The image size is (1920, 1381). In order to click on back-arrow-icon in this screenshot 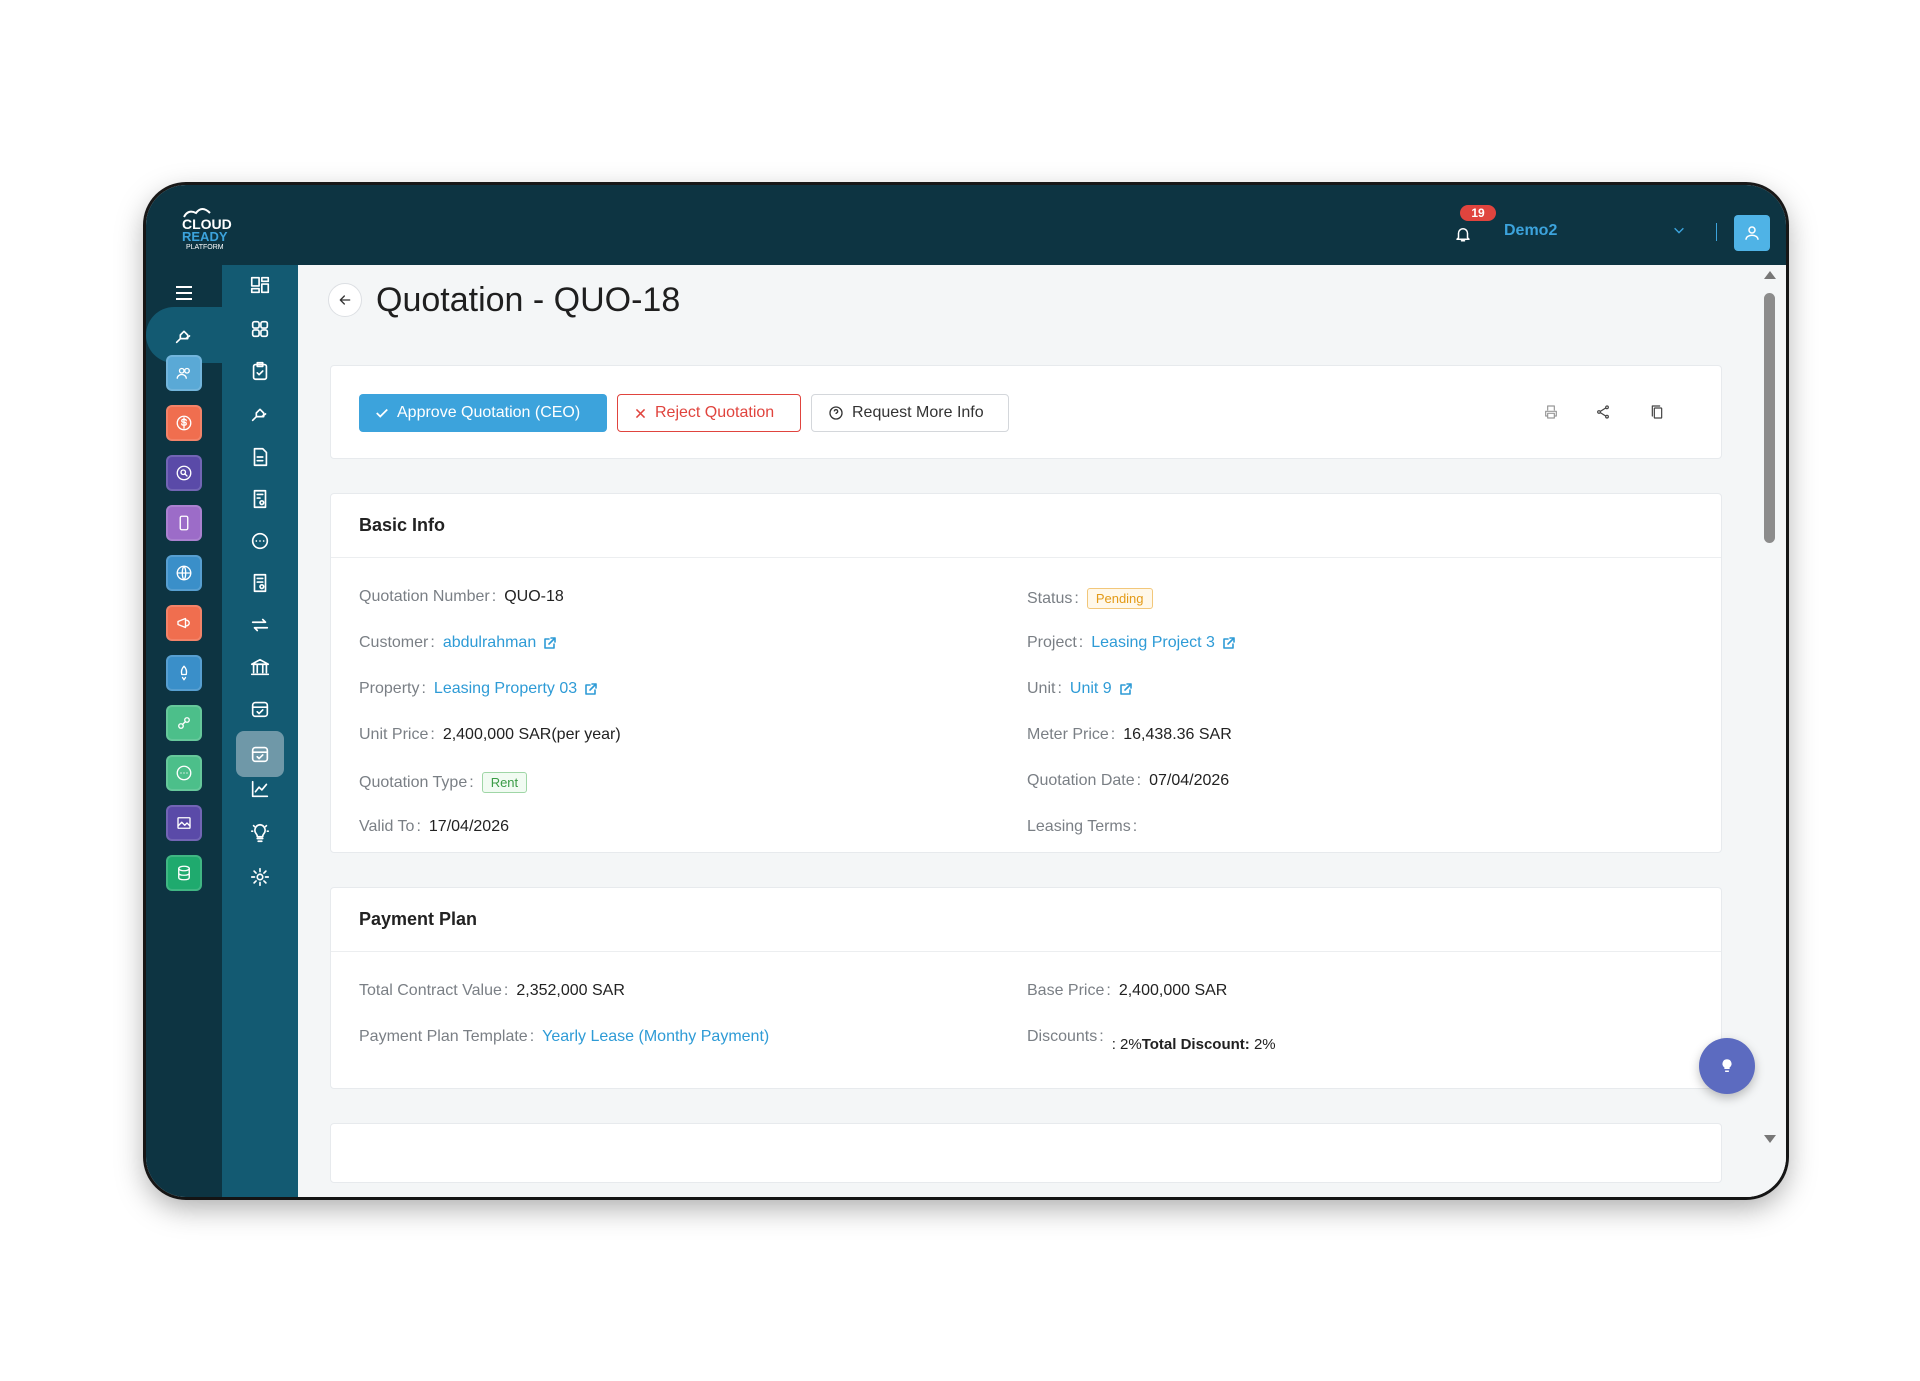, I will do `click(345, 300)`.